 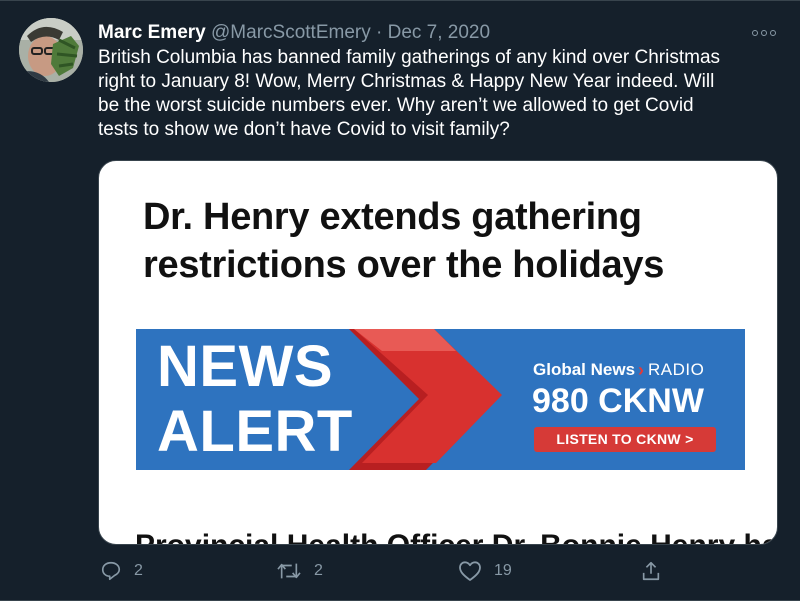 I want to click on brand-name: Global News, so click(x=584, y=369).